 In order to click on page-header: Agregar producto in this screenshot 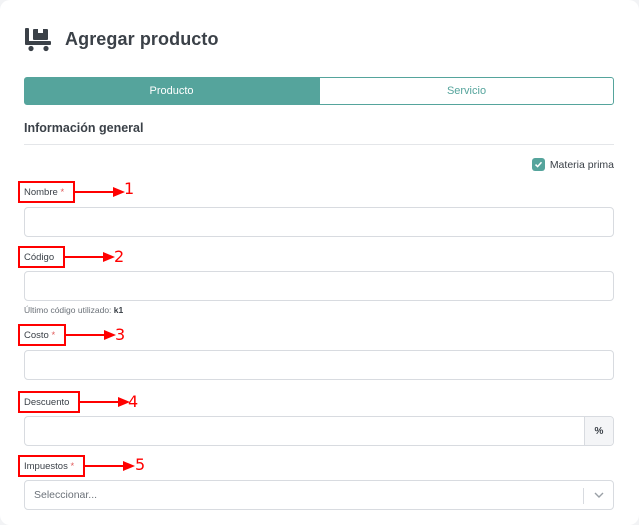, I will do `click(121, 39)`.